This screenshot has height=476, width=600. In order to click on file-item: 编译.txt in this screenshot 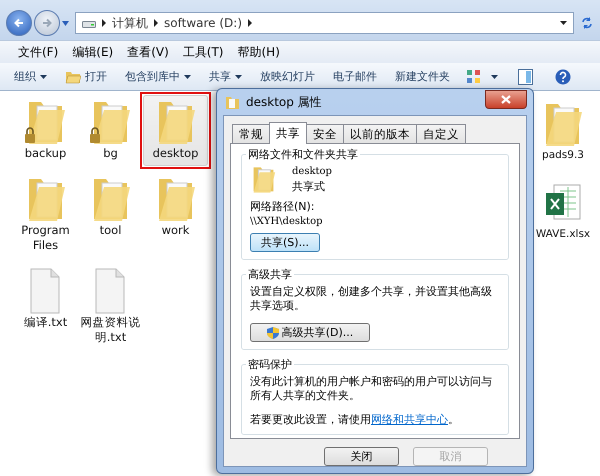, I will do `click(45, 307)`.